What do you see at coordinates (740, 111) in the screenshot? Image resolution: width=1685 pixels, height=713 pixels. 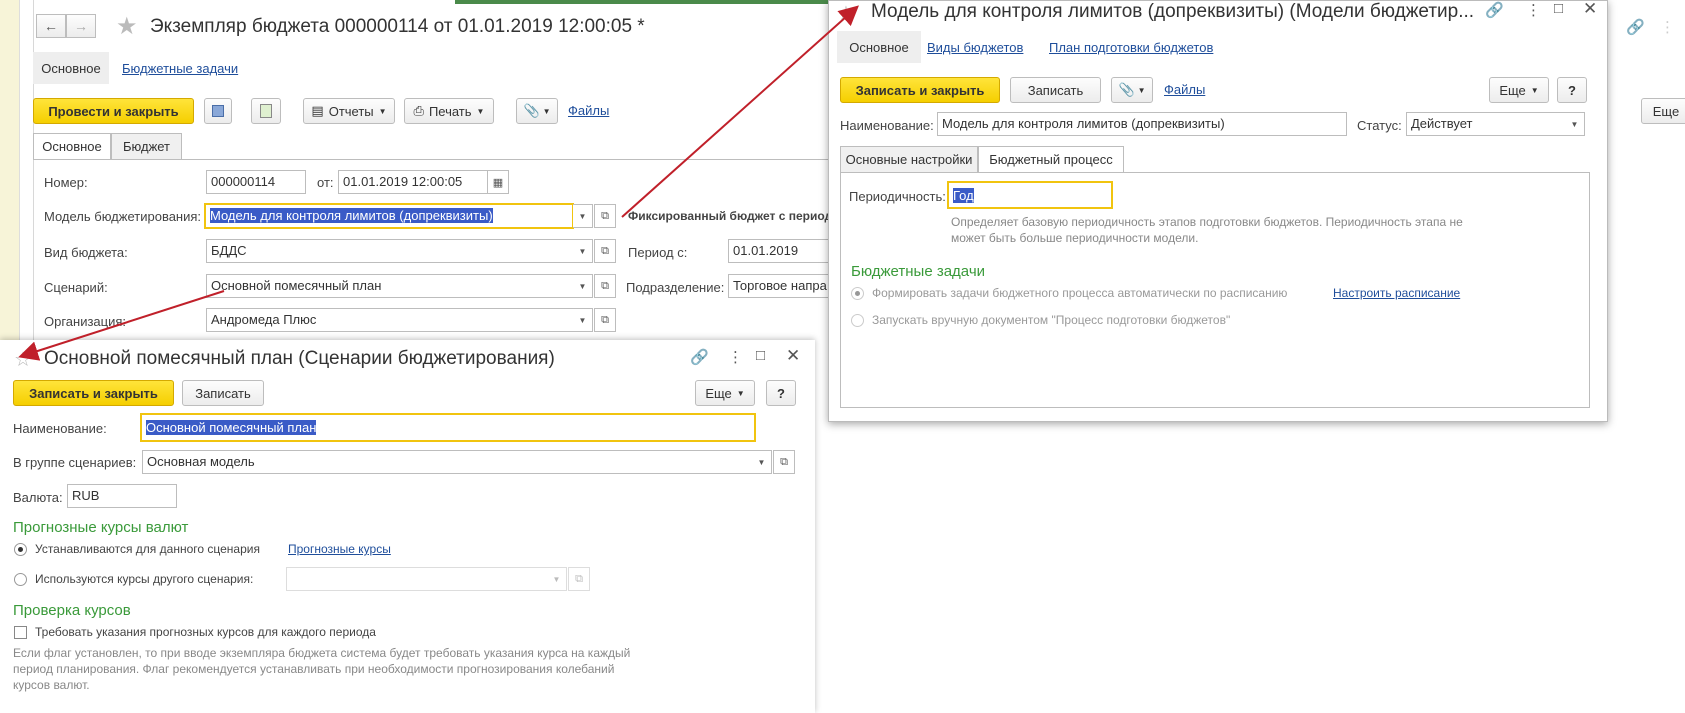 I see `arrow-to-model-window` at bounding box center [740, 111].